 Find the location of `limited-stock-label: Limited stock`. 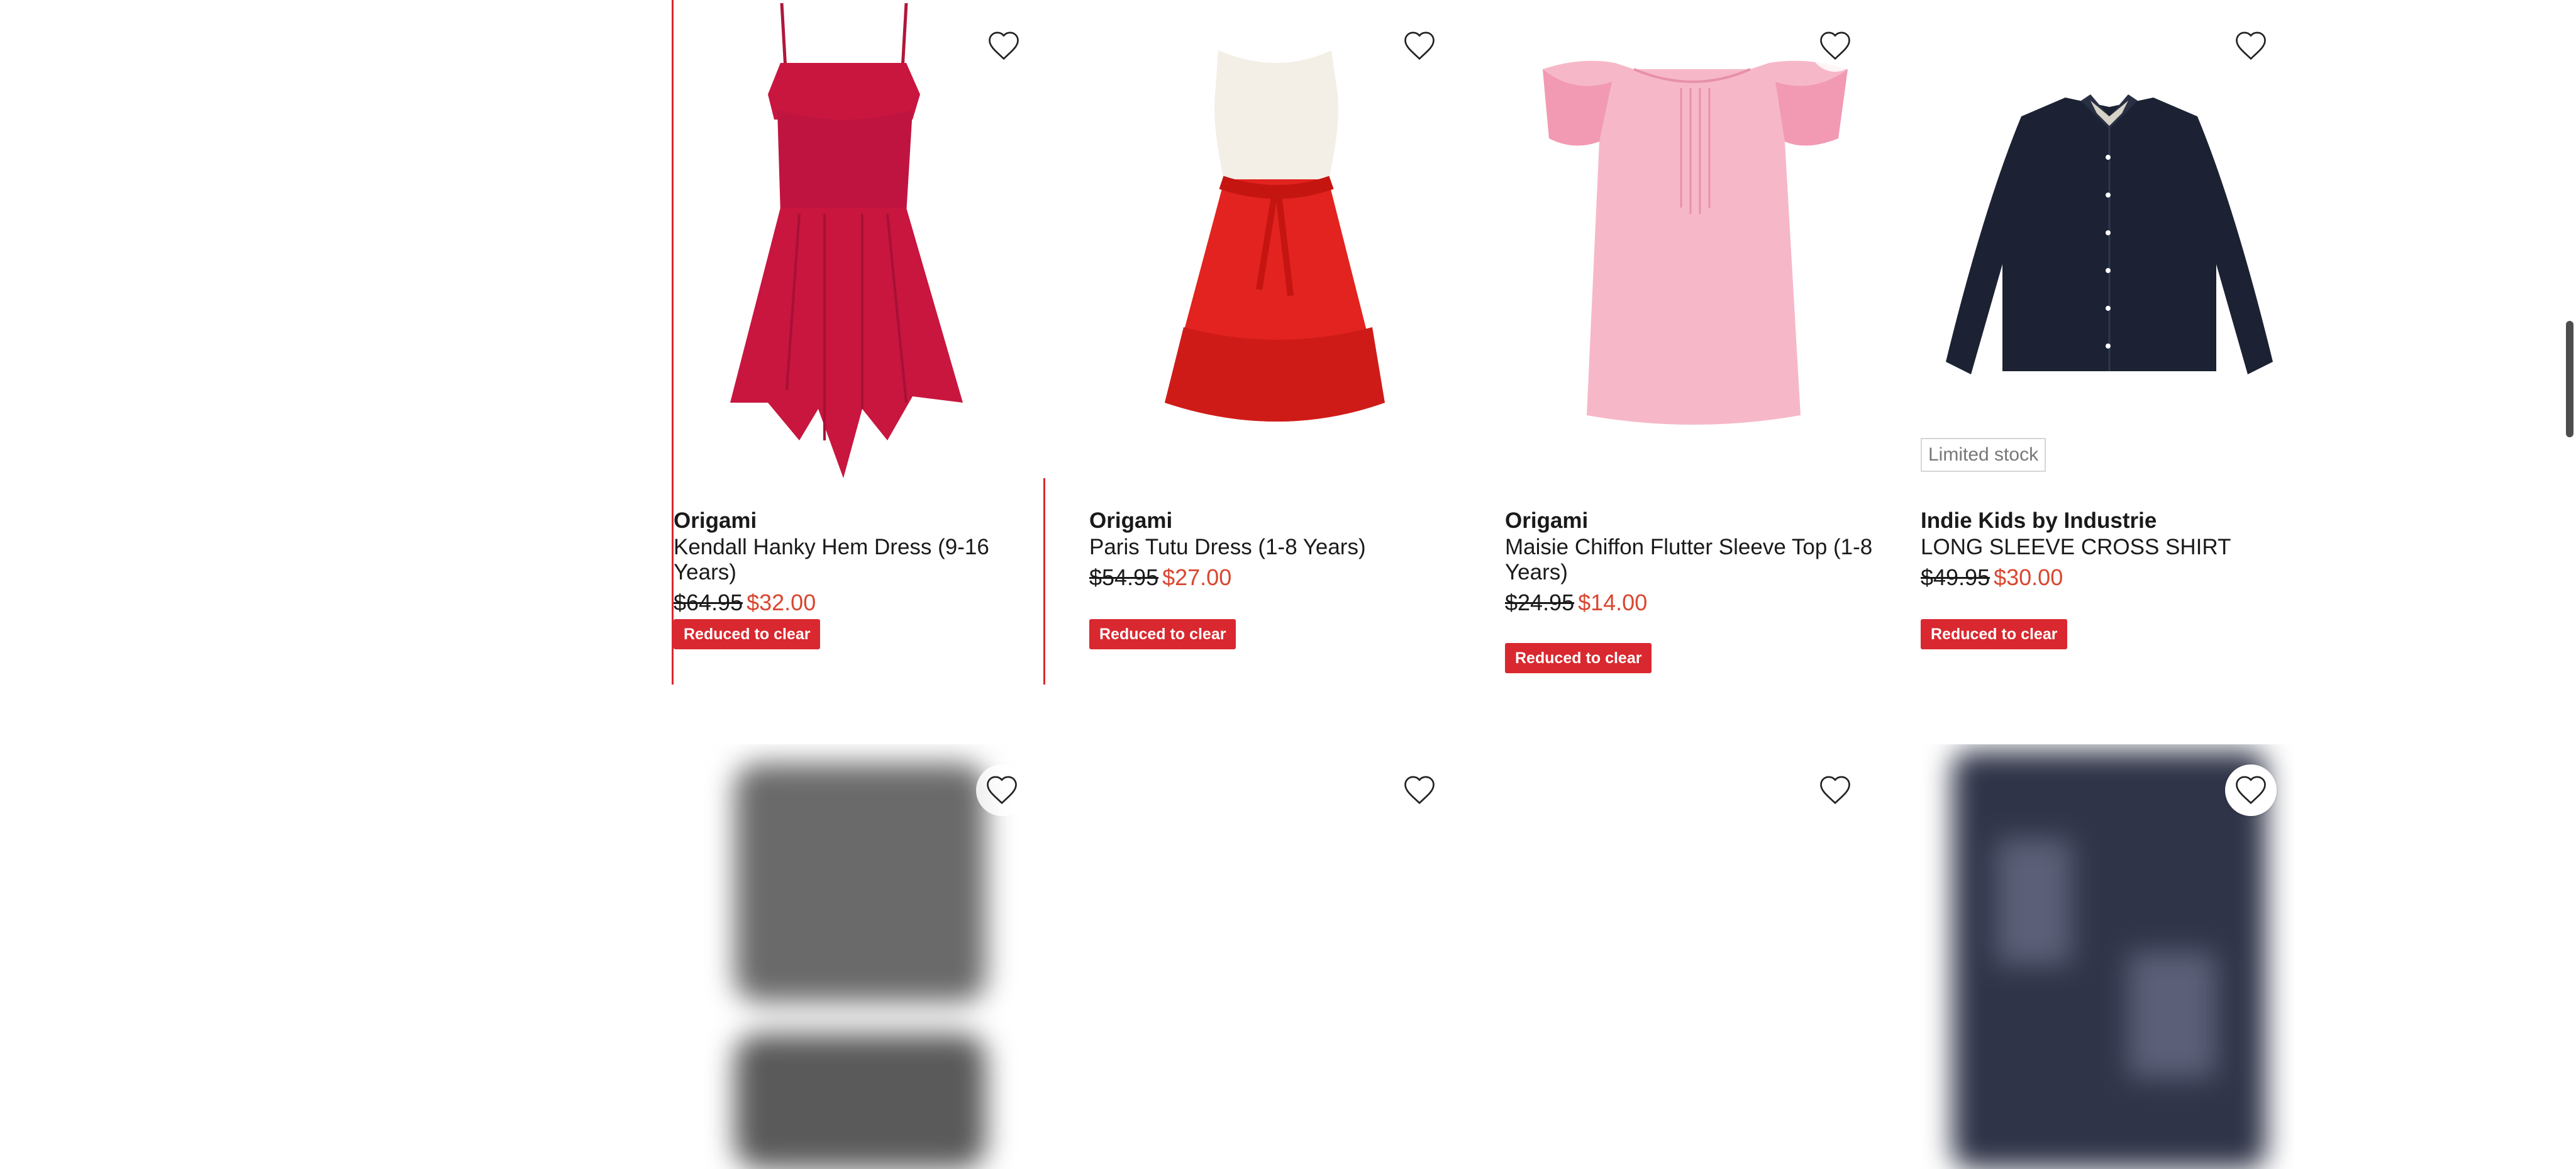

limited-stock-label: Limited stock is located at coordinates (1983, 455).